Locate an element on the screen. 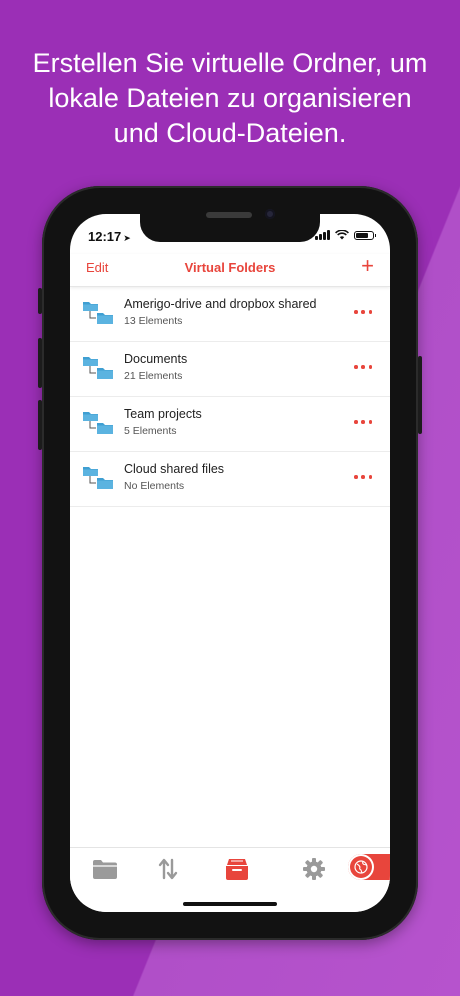  status-time: 12:17 ➤ is located at coordinates (109, 236).